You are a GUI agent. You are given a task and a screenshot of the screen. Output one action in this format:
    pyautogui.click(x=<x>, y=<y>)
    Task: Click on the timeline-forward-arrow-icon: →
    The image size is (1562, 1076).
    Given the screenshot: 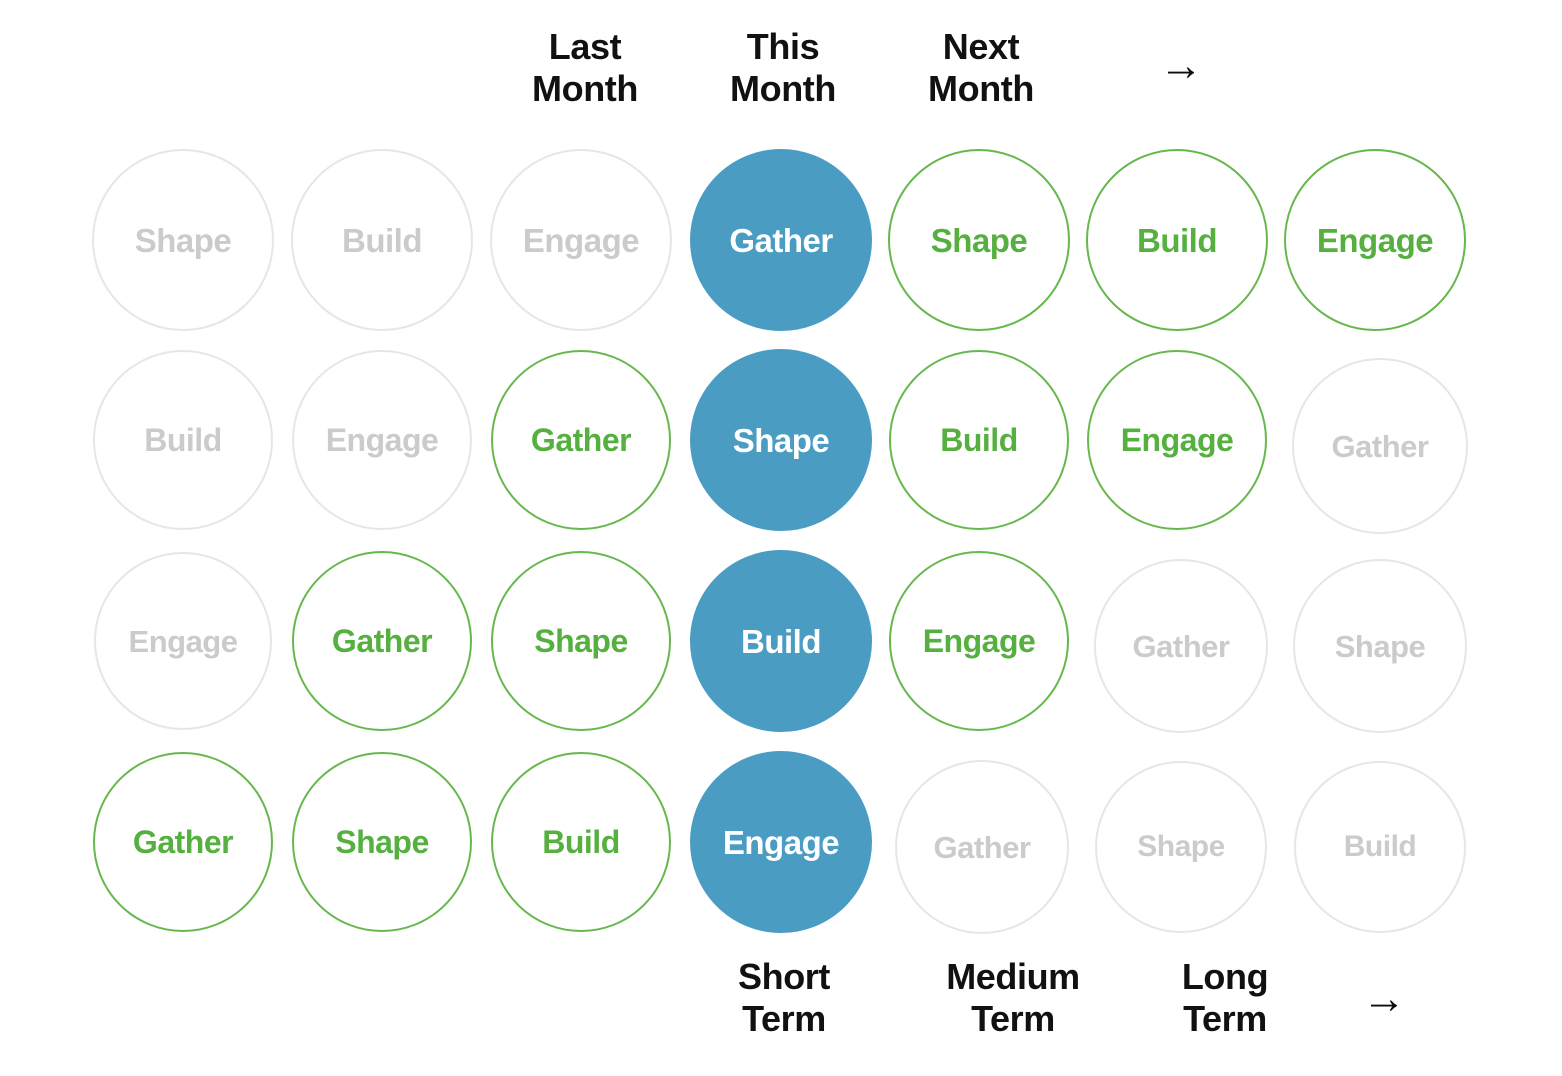 What is the action you would take?
    pyautogui.click(x=1181, y=65)
    